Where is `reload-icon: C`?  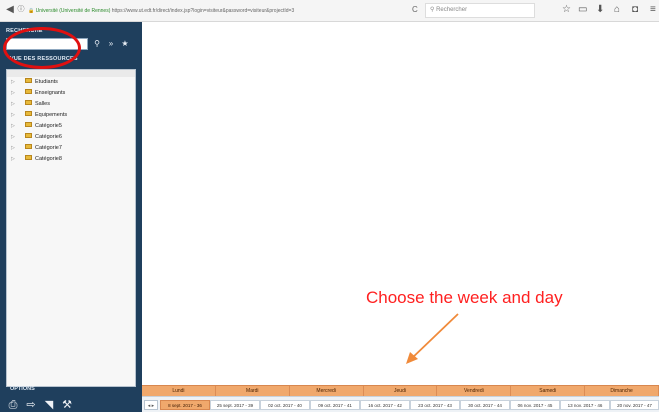 reload-icon: C is located at coordinates (415, 9).